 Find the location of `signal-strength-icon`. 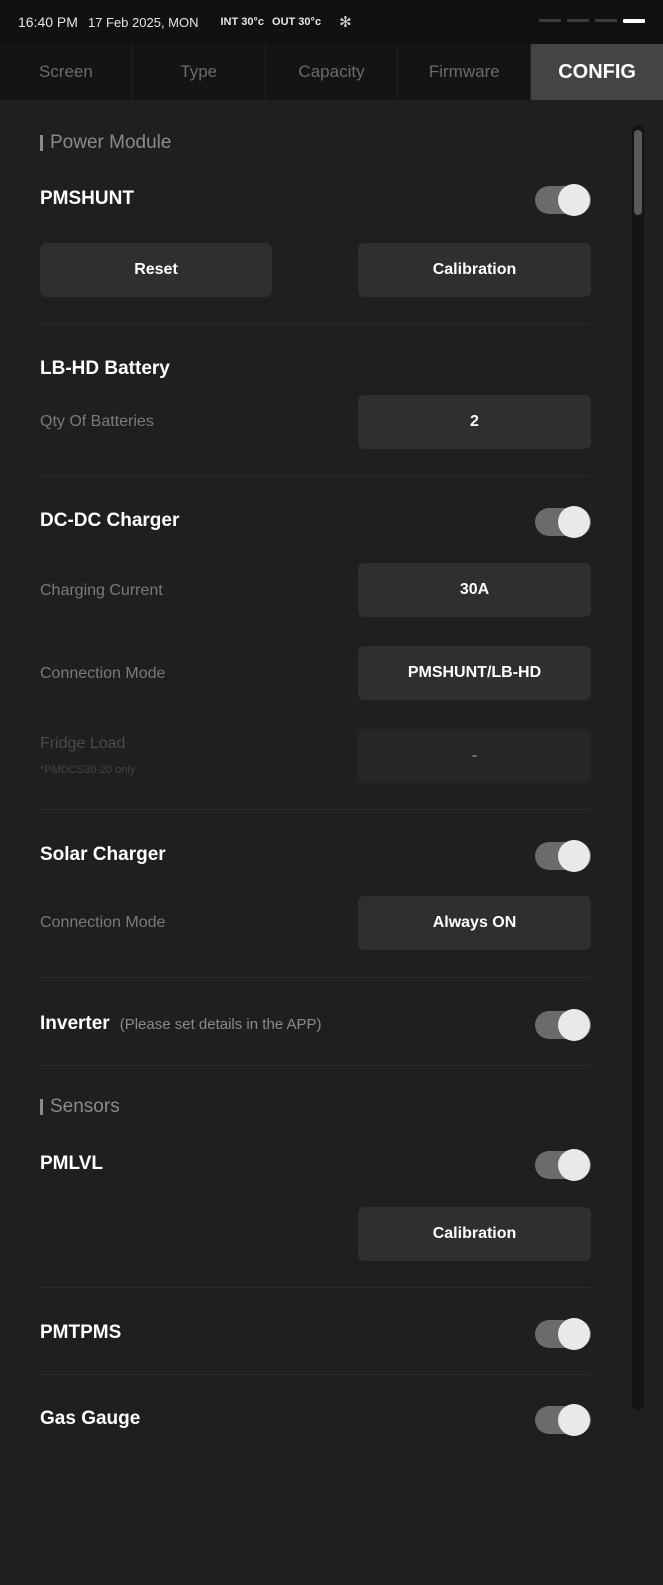

signal-strength-icon is located at coordinates (592, 21).